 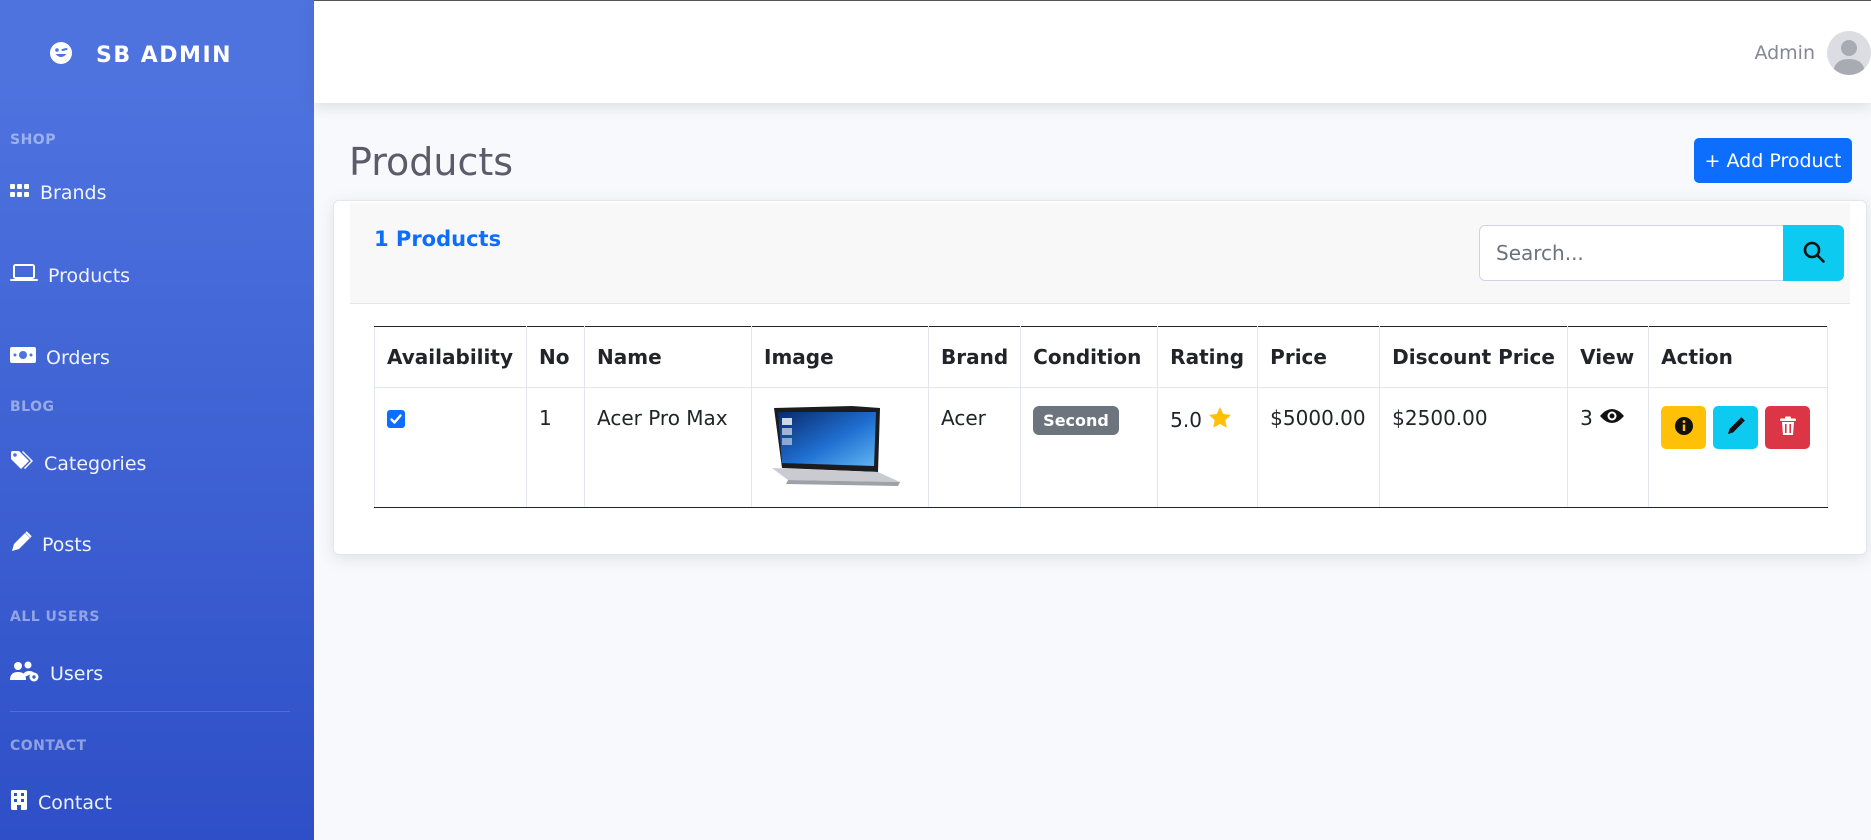 What do you see at coordinates (25, 673) in the screenshot?
I see `users-gear-icon` at bounding box center [25, 673].